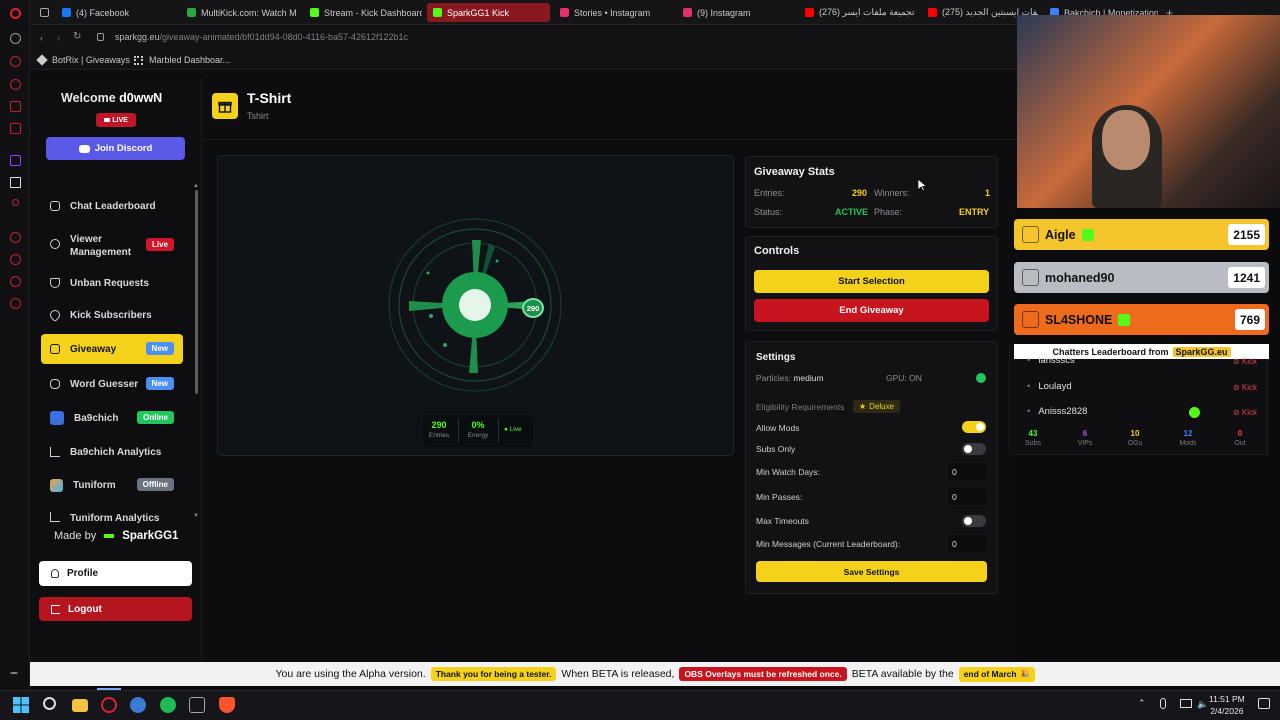  Describe the element at coordinates (871, 281) in the screenshot. I see `start-selection-button: Start Selection` at that location.